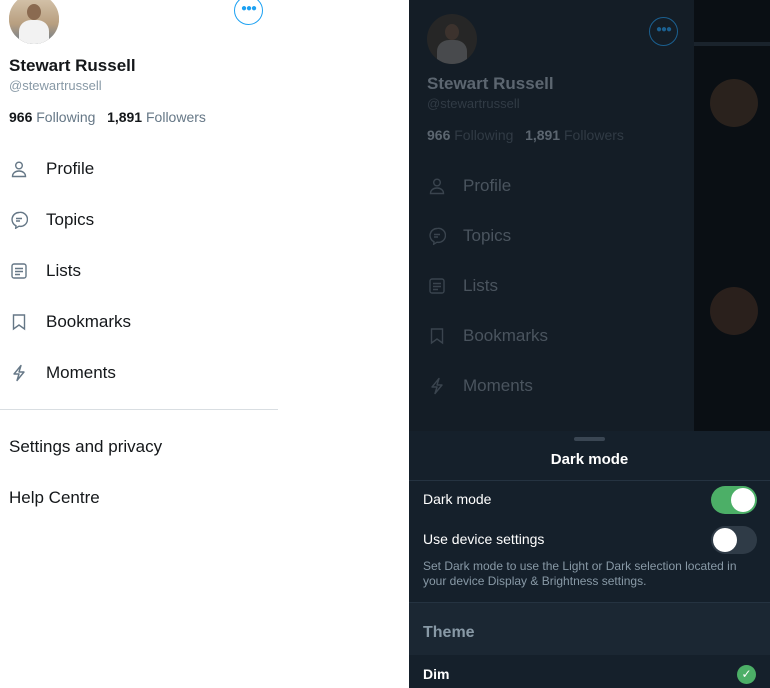 Image resolution: width=770 pixels, height=688 pixels. I want to click on help-centre-link: Help Centre, so click(54, 498).